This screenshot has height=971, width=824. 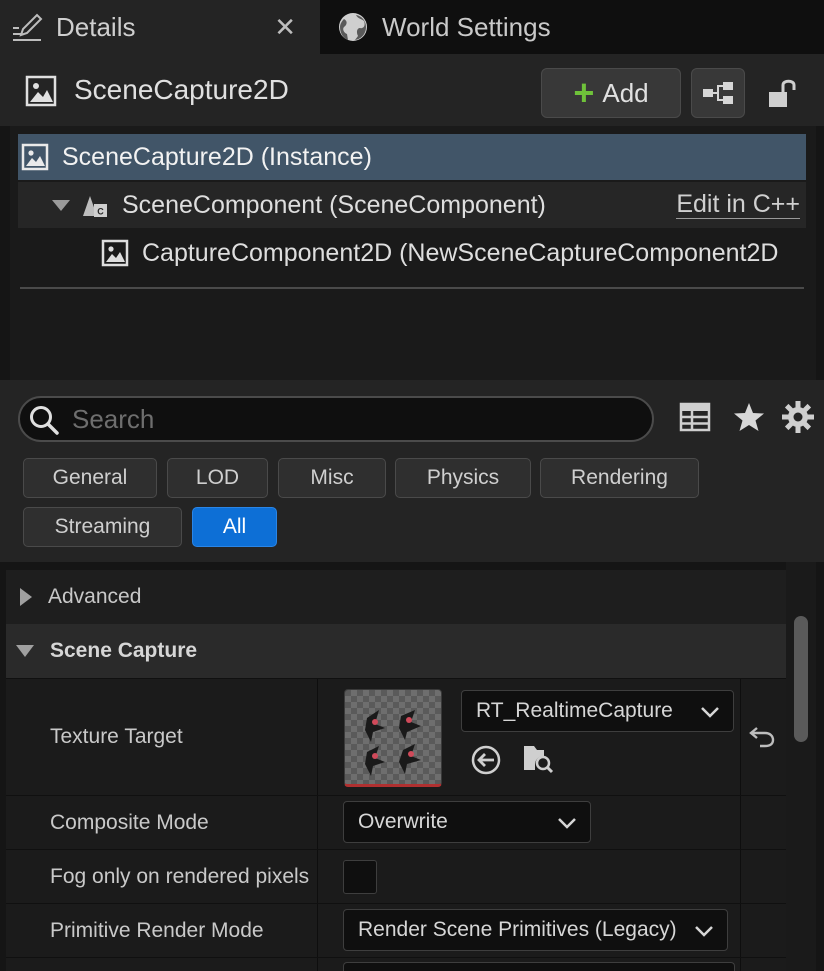 I want to click on filter-all: All, so click(x=234, y=527).